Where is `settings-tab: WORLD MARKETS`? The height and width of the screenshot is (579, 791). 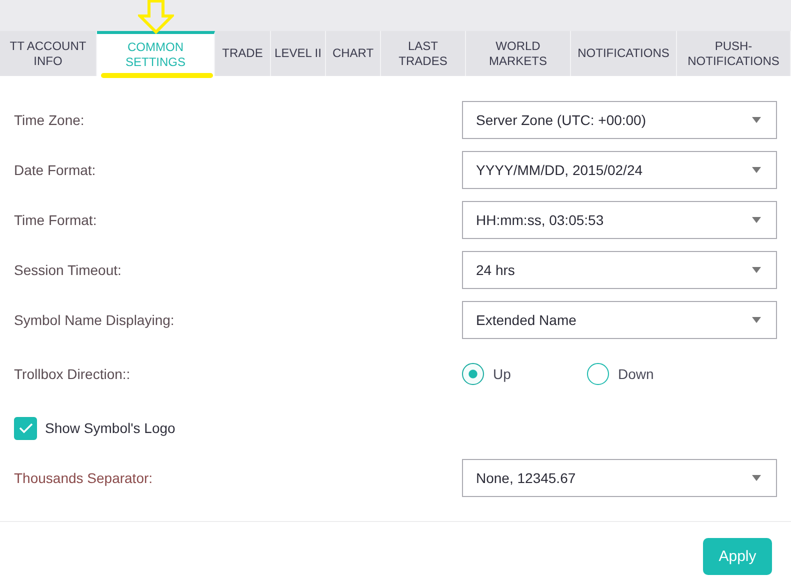 settings-tab: WORLD MARKETS is located at coordinates (518, 53).